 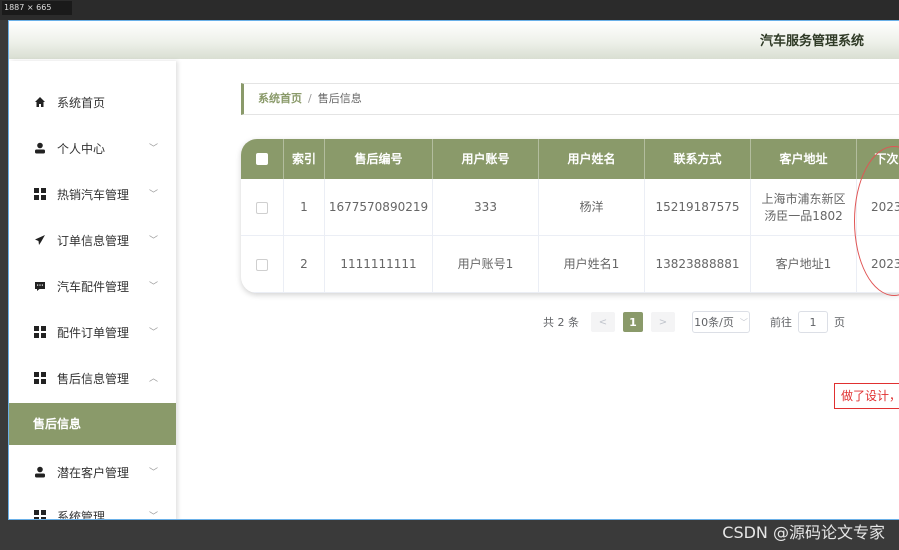 I want to click on sidebar-item-system: 系统管理 ﹀, so click(x=92, y=506).